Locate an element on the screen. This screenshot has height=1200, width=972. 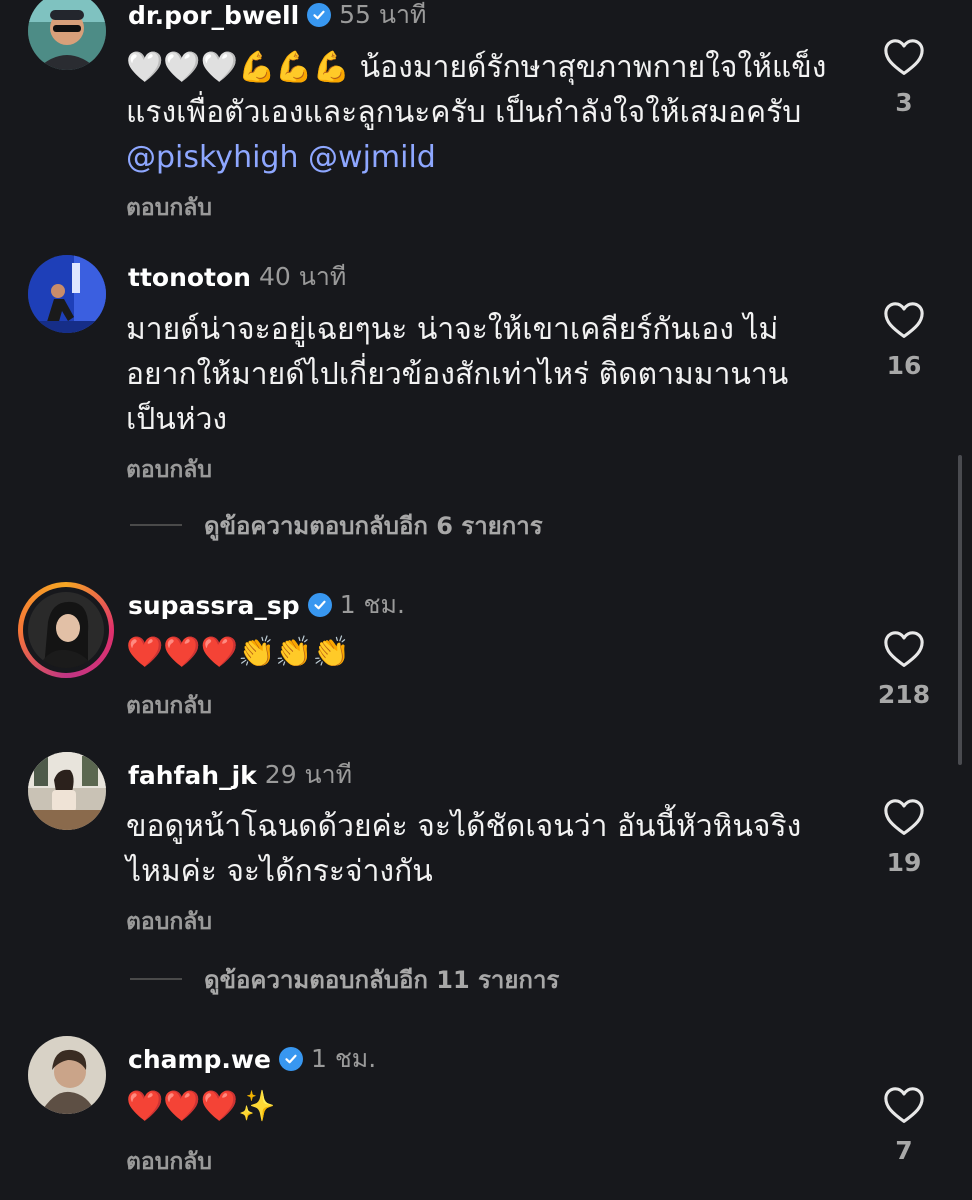
mention-link: @piskyhigh is located at coordinates (212, 157).